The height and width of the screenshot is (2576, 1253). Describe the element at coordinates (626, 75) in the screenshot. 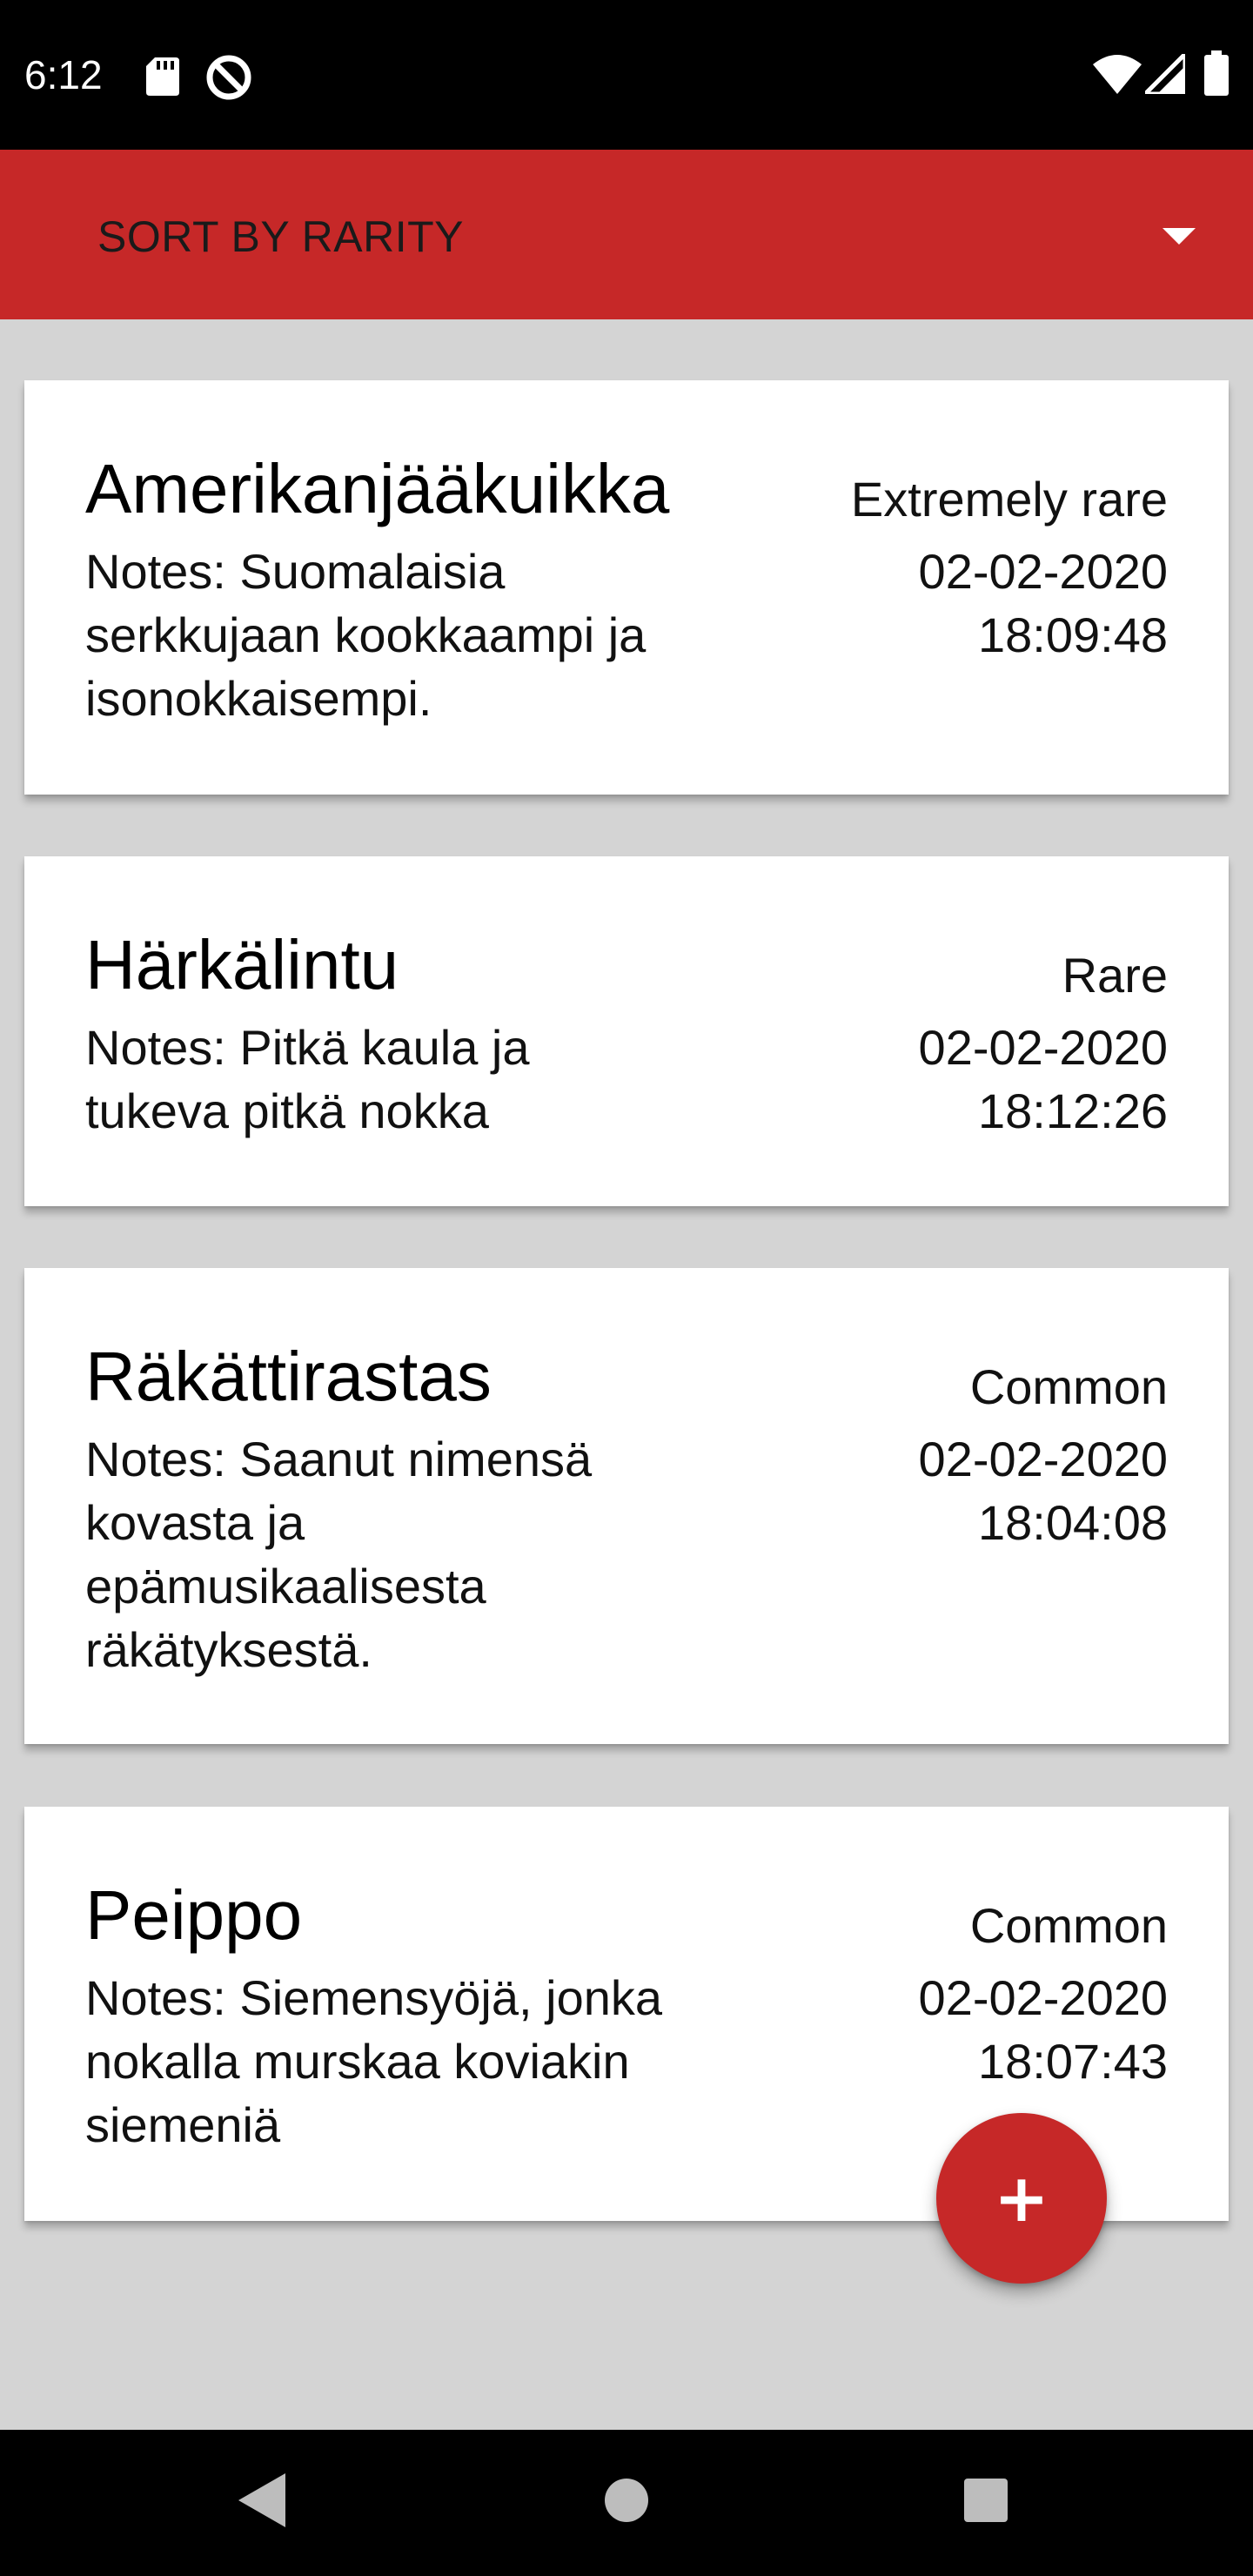

I see `status-bar: 6:12` at that location.